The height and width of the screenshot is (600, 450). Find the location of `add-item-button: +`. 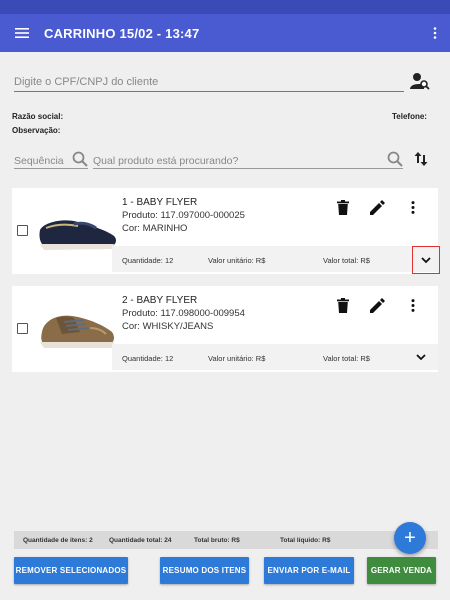

add-item-button: + is located at coordinates (410, 538).